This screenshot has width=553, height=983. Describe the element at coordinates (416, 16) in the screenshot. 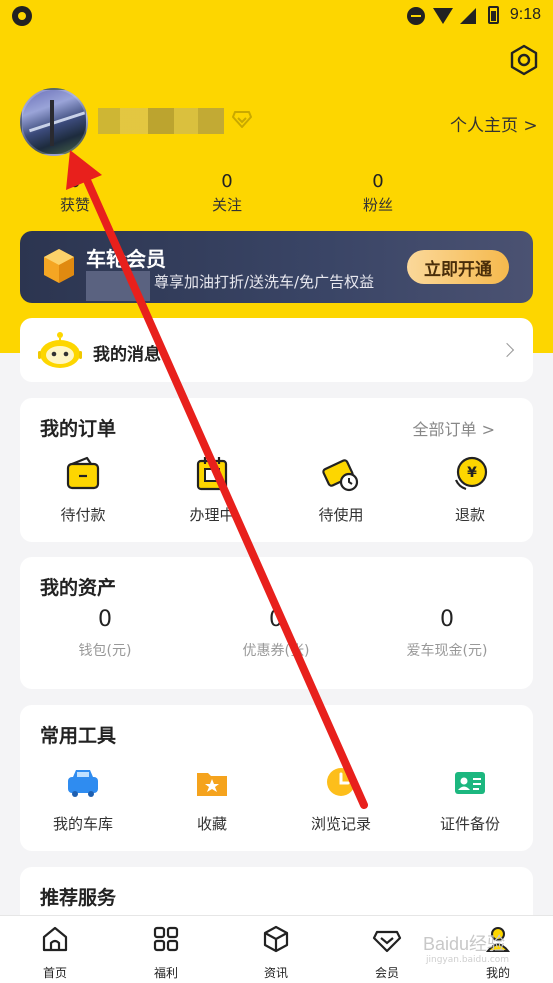

I see `do-not-disturb-icon` at that location.